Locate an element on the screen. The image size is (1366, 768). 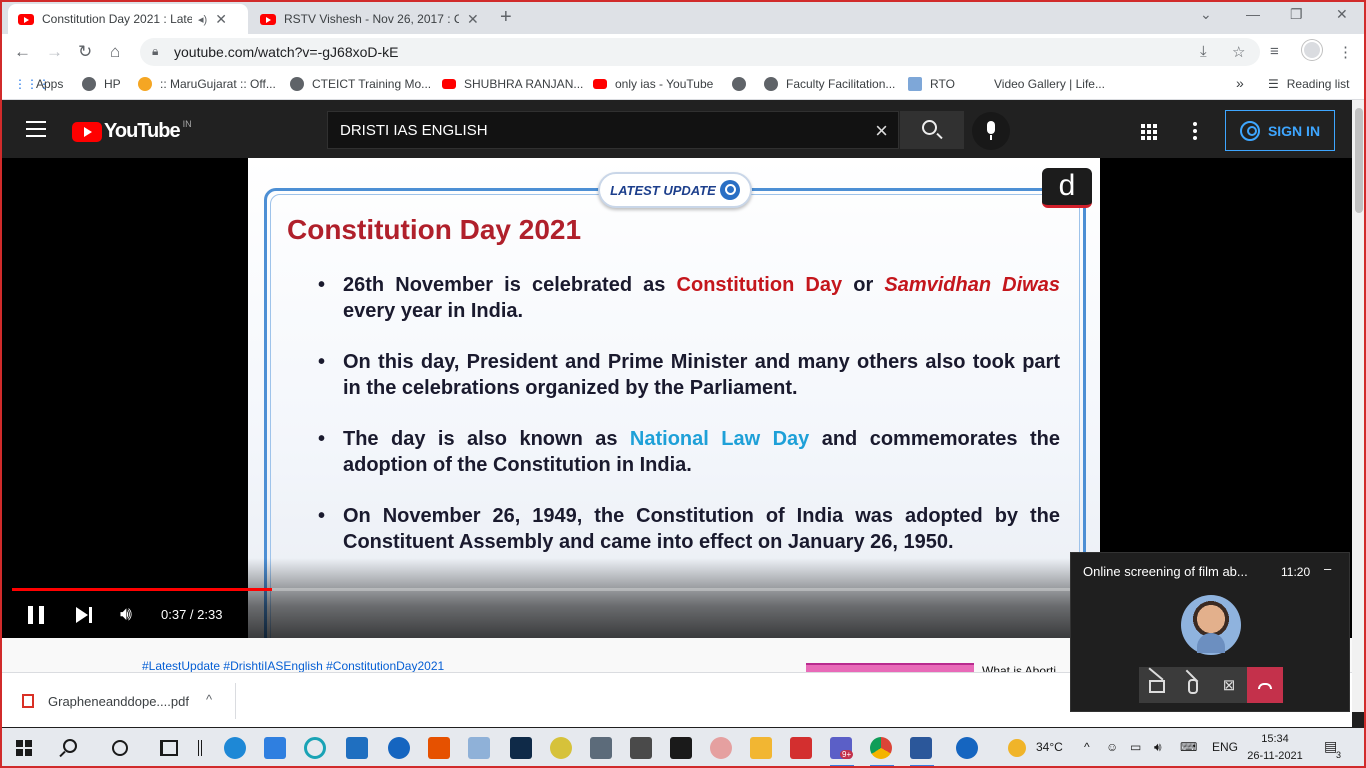
network-icon: ▭ is located at coordinates (1135, 747).